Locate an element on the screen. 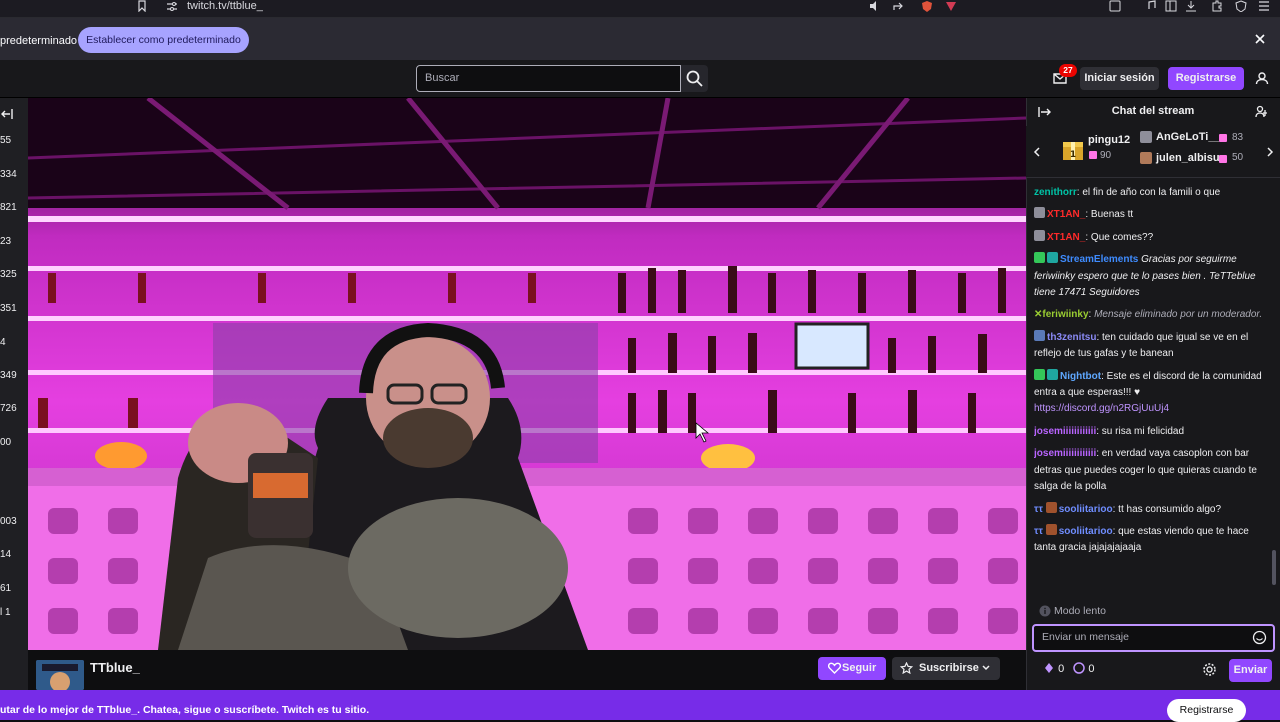 The height and width of the screenshot is (722, 1280). collapse-sidebar-icon is located at coordinates (7, 114).